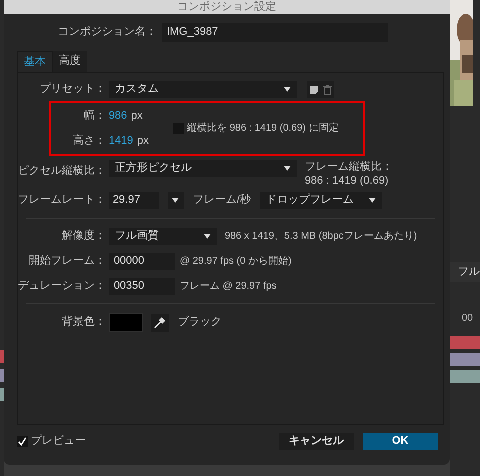  Describe the element at coordinates (94, 116) in the screenshot. I see `field-label: 幅：` at that location.